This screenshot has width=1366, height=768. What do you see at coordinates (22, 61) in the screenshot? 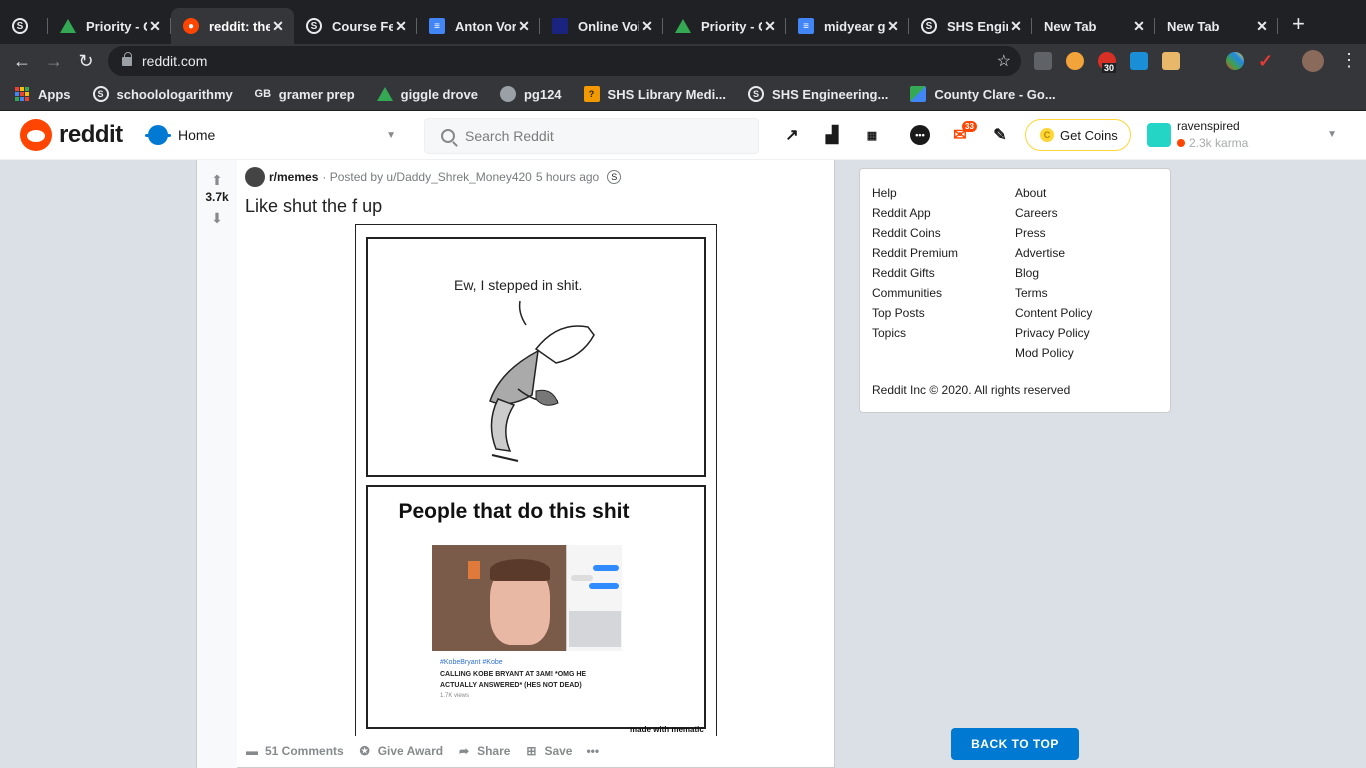
I see `back-icon: ←` at bounding box center [22, 61].